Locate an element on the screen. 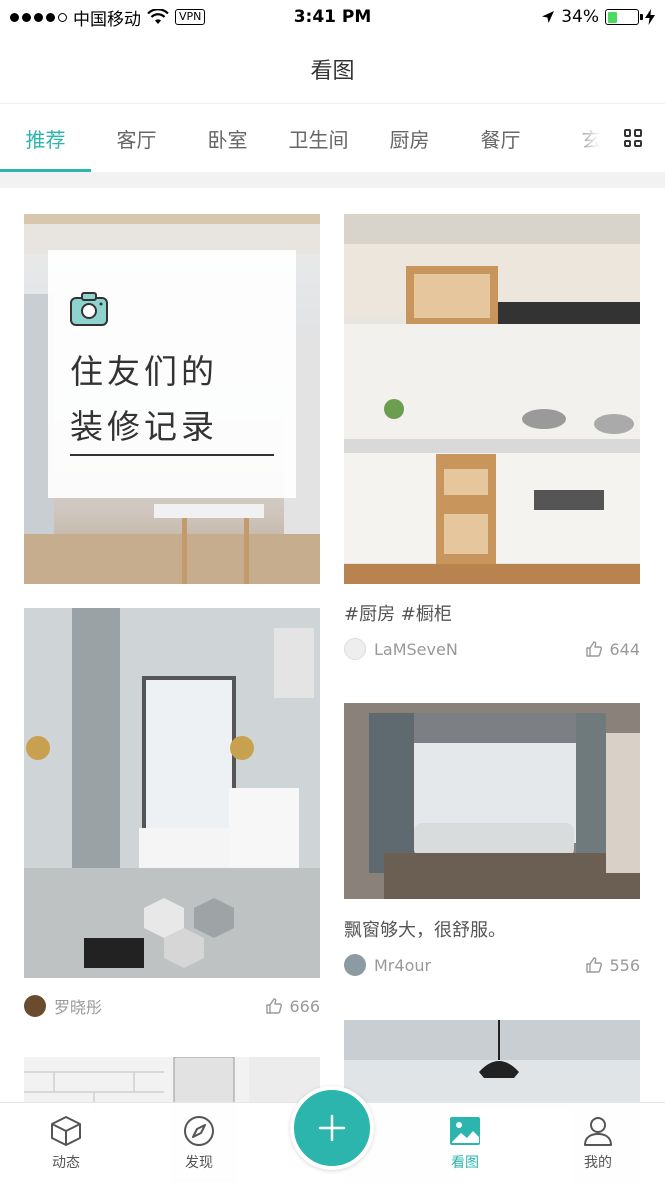 This screenshot has height=1182, width=665. promo-panel: 住友们的 装修记录 is located at coordinates (172, 374).